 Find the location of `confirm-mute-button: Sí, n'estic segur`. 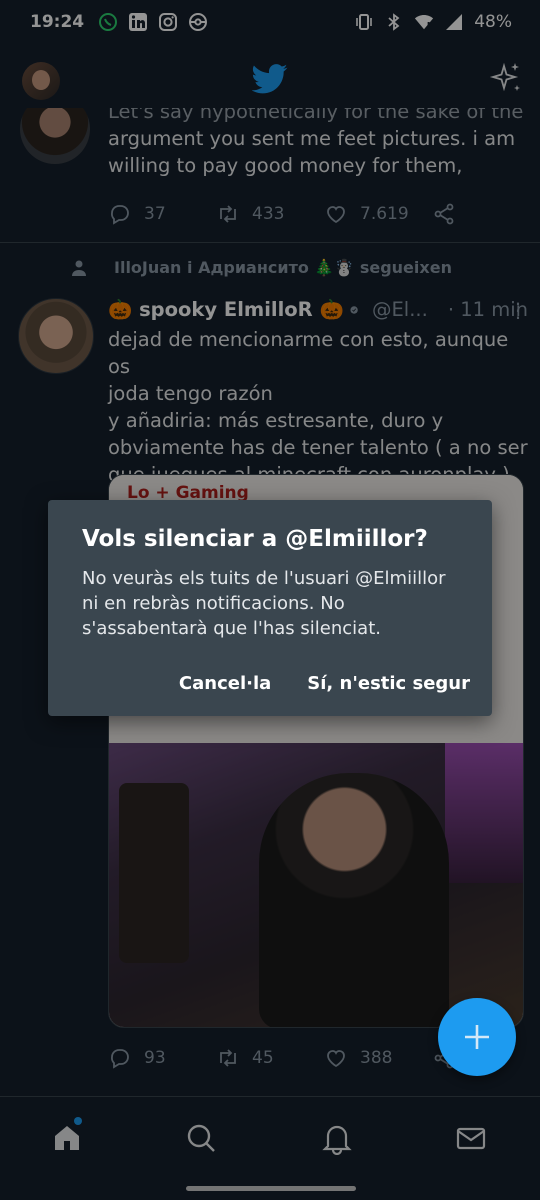

confirm-mute-button: Sí, n'estic segur is located at coordinates (388, 683).